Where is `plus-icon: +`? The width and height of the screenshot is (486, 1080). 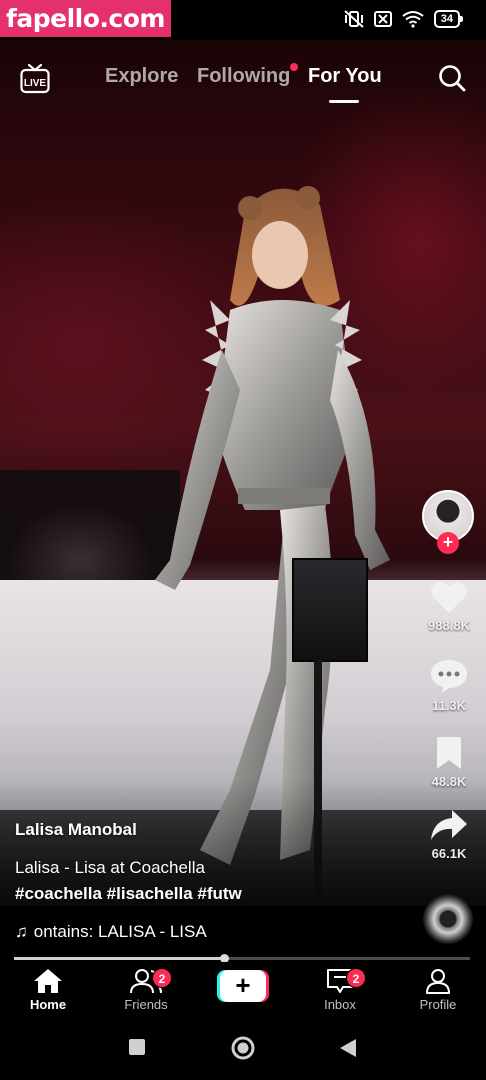 plus-icon: + is located at coordinates (243, 986).